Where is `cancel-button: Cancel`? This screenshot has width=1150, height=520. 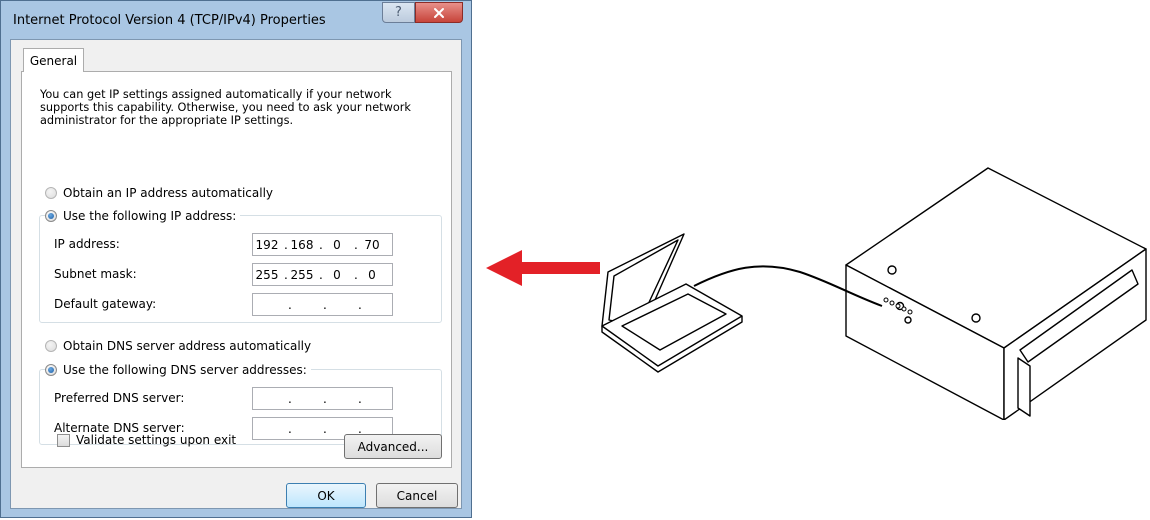
cancel-button: Cancel is located at coordinates (417, 495).